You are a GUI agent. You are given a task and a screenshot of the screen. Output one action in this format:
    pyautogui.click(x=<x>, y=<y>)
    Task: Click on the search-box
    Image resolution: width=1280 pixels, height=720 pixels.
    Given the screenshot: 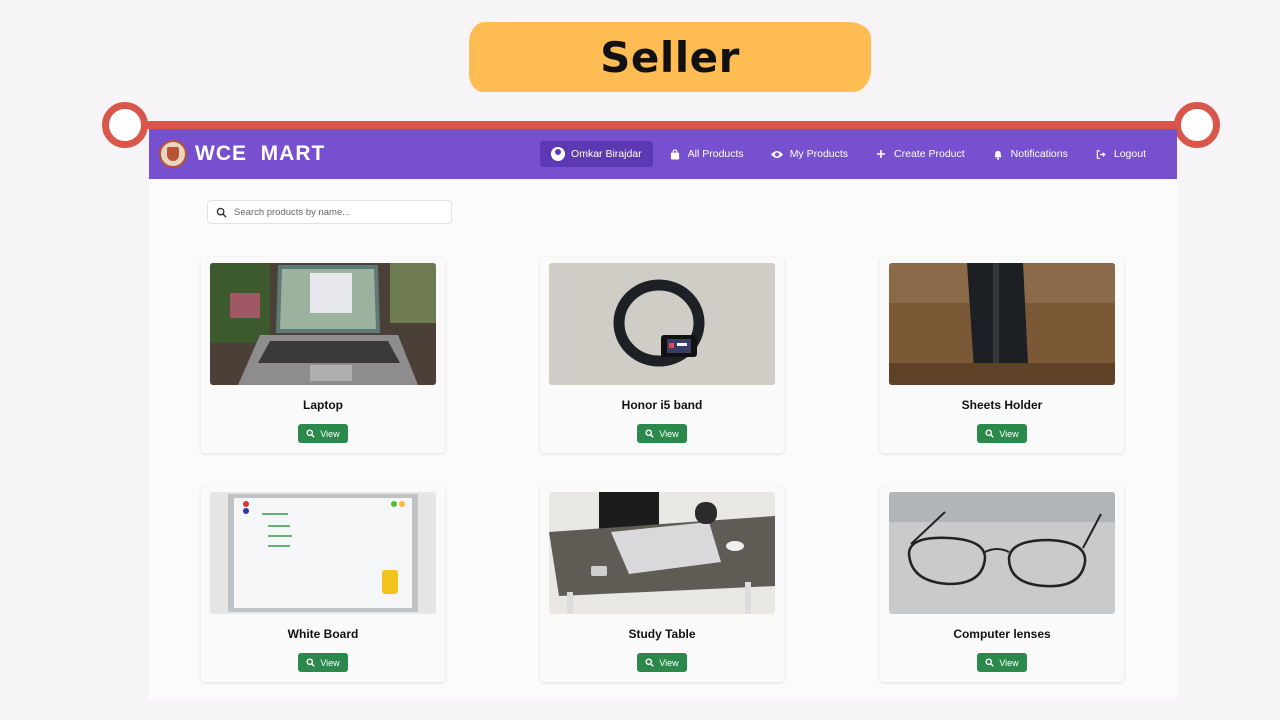 What is the action you would take?
    pyautogui.click(x=329, y=212)
    